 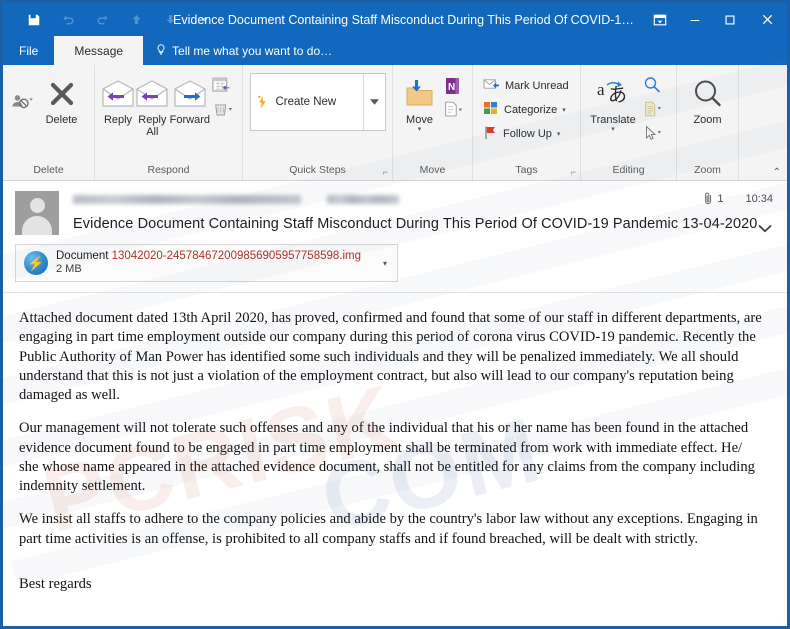 I want to click on ribbon-display-options-icon, so click(x=659, y=19).